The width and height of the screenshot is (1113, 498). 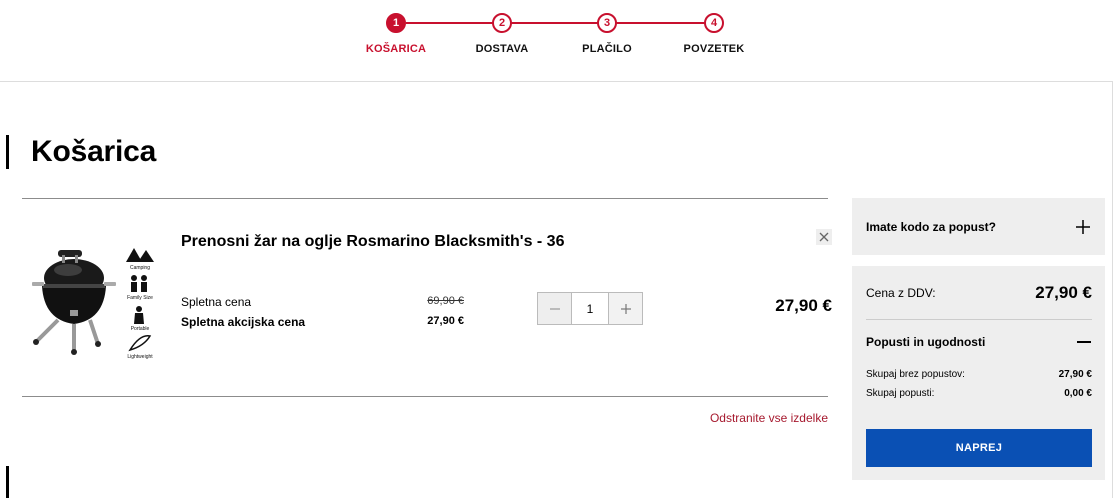 What do you see at coordinates (140, 347) in the screenshot?
I see `lightweight-icon: Lightweight` at bounding box center [140, 347].